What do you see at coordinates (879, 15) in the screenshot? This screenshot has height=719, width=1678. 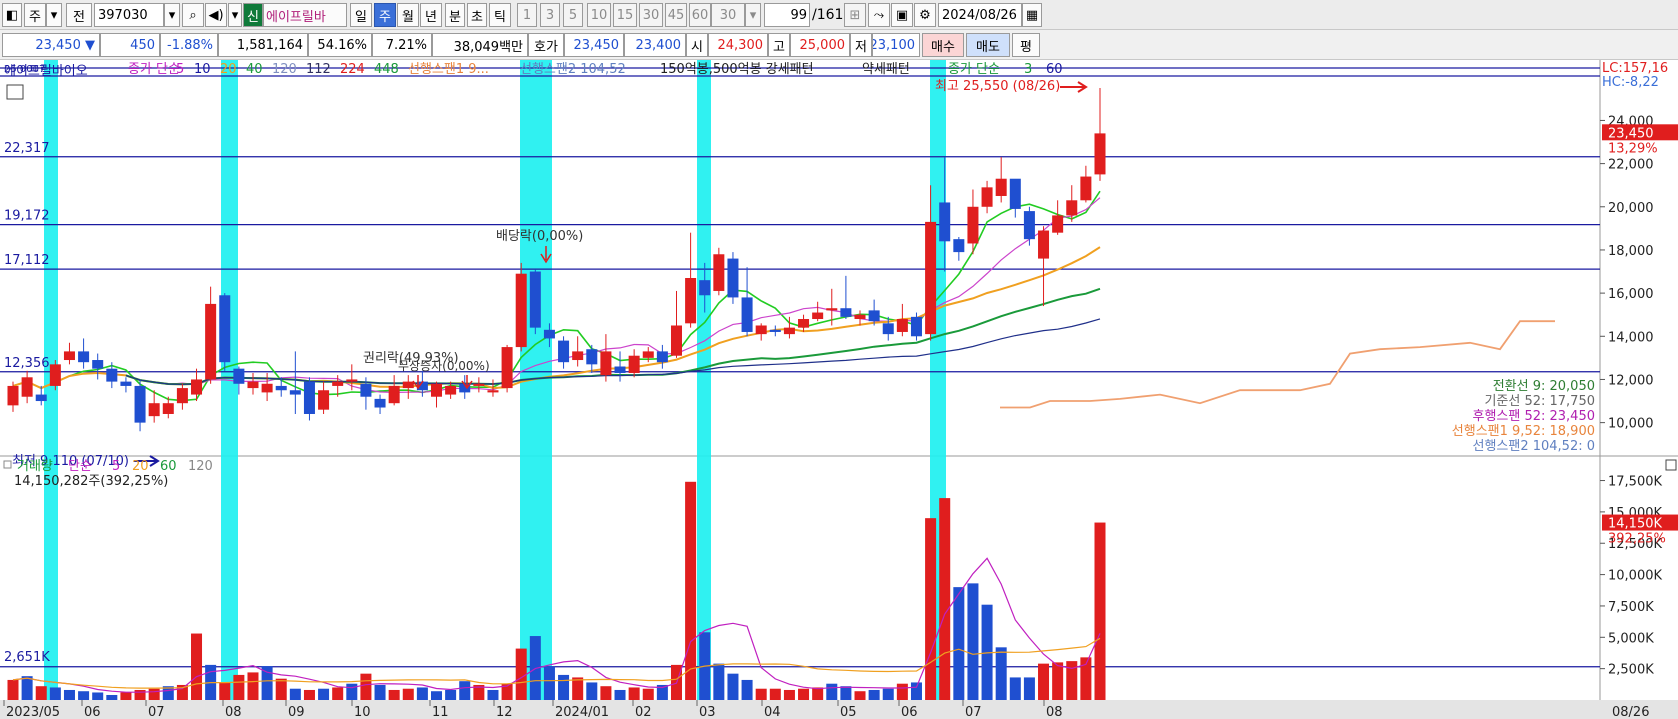 I see `trend-icon: ⤳` at bounding box center [879, 15].